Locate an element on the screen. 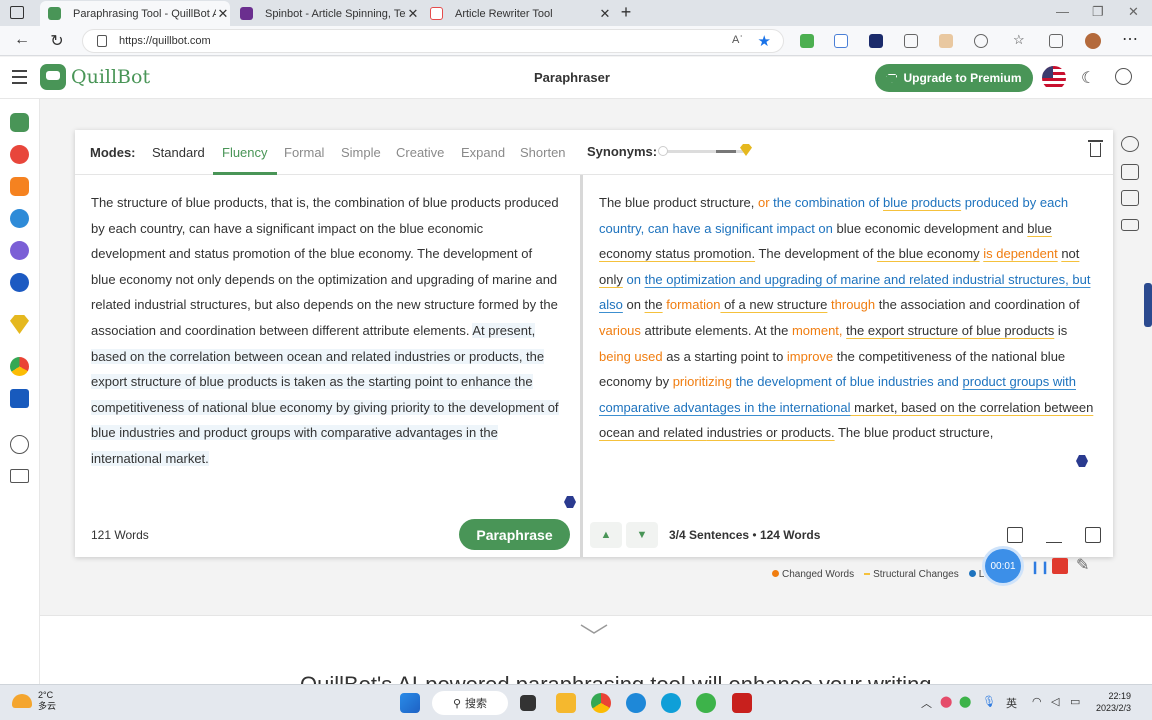 The height and width of the screenshot is (720, 1152). system-clock: 22:19 2023/2/3 is located at coordinates (1113, 702).